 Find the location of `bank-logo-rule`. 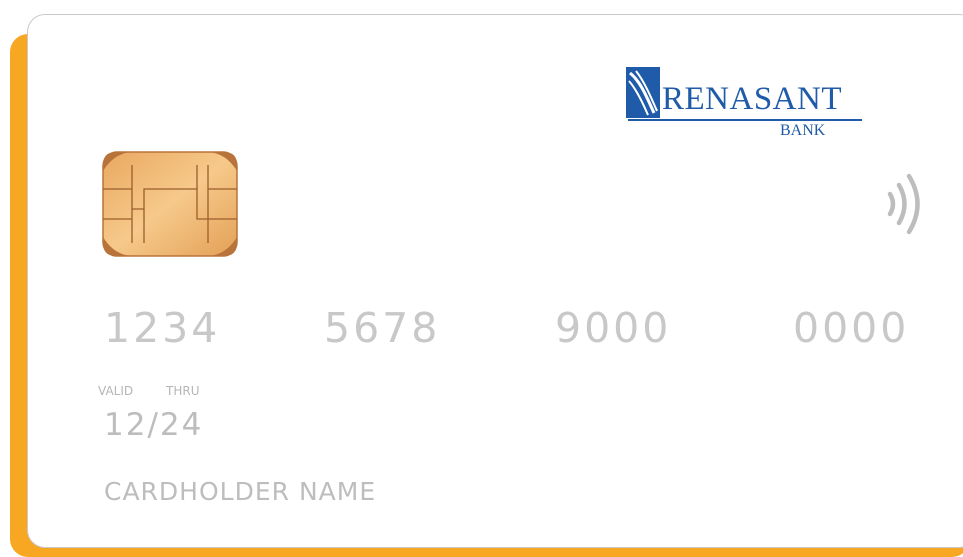

bank-logo-rule is located at coordinates (745, 120).